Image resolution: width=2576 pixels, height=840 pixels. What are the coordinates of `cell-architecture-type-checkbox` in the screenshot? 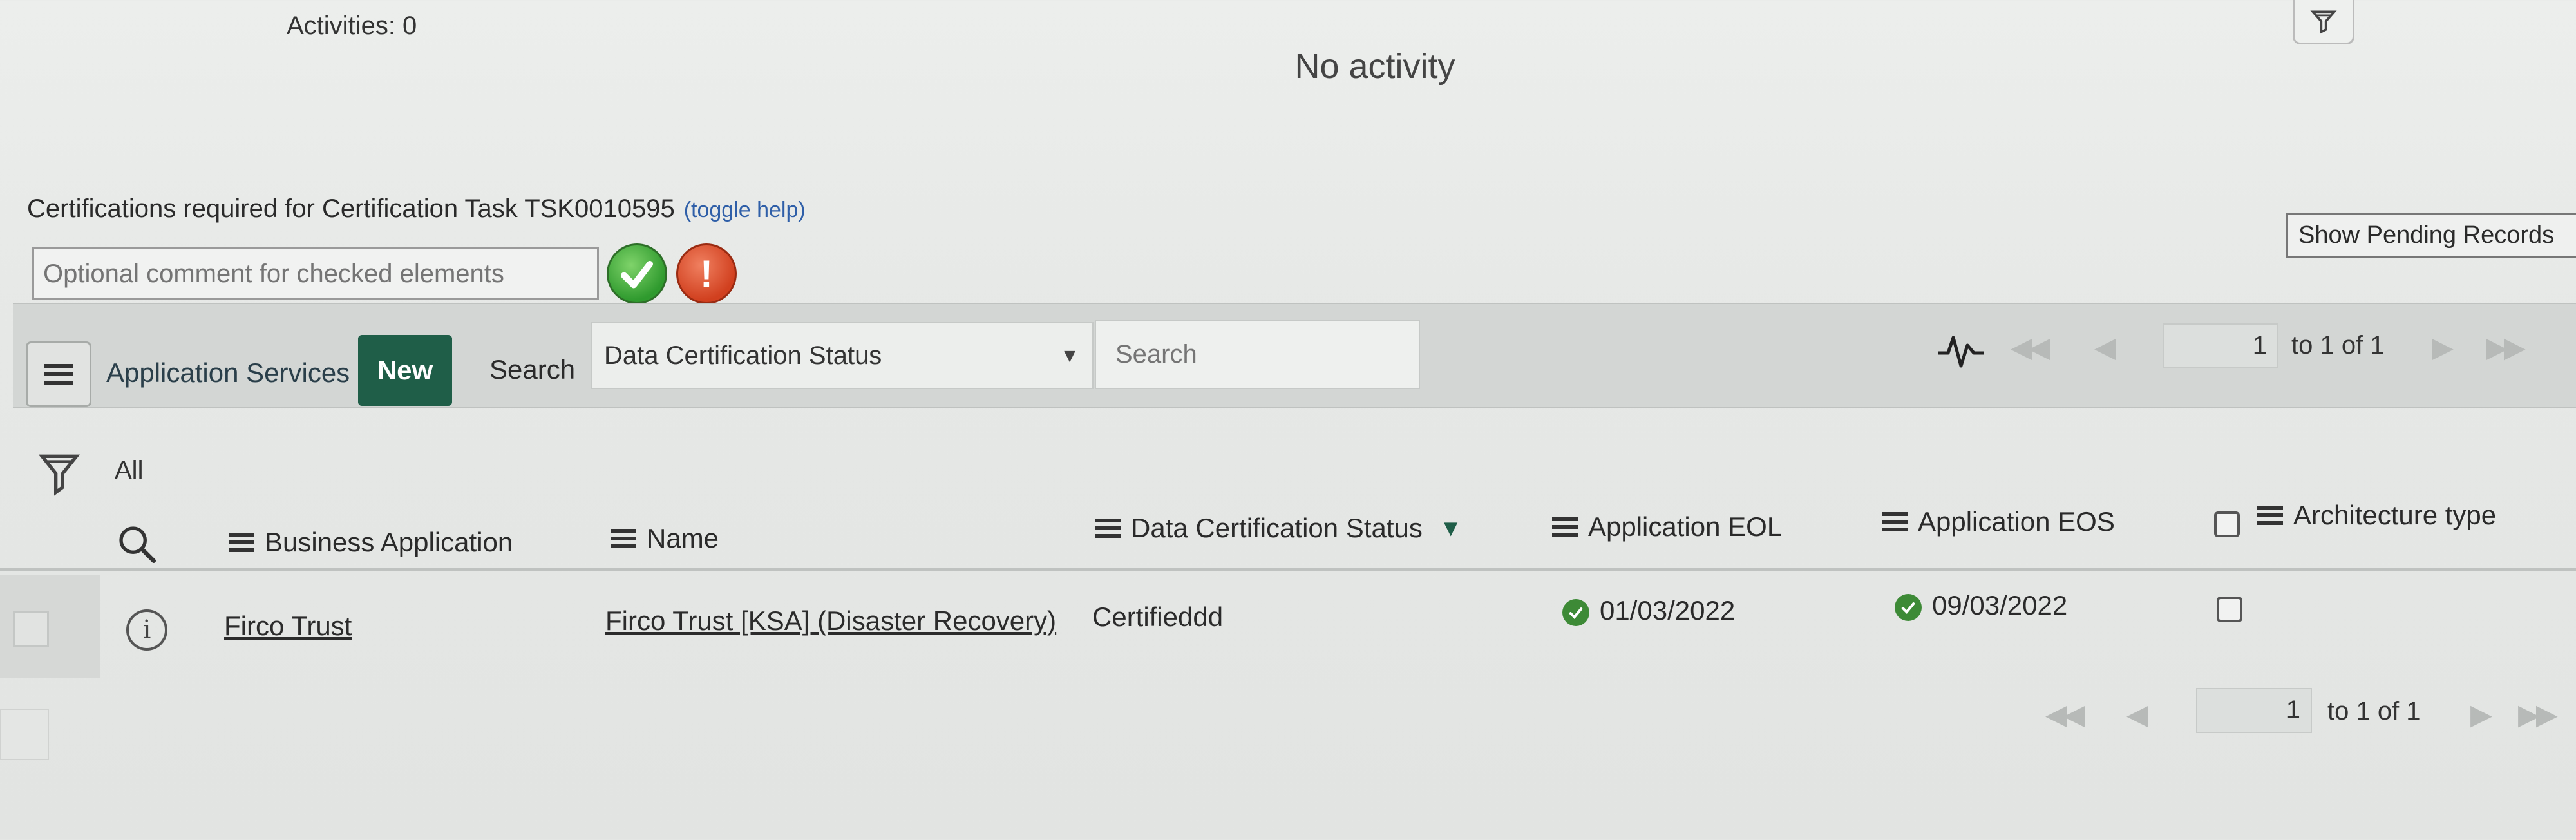 It's located at (2229, 609).